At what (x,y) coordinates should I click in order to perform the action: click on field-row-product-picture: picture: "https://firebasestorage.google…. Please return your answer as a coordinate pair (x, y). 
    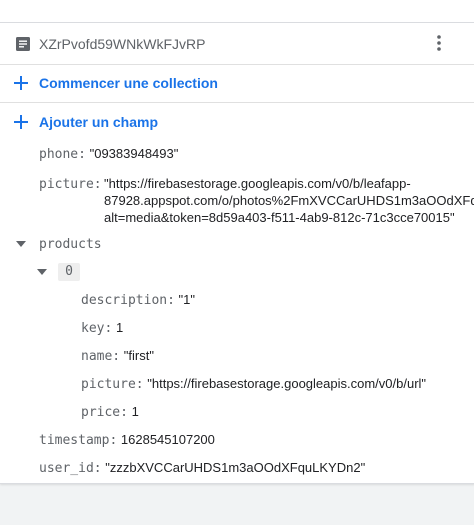
    Looking at the image, I should click on (253, 384).